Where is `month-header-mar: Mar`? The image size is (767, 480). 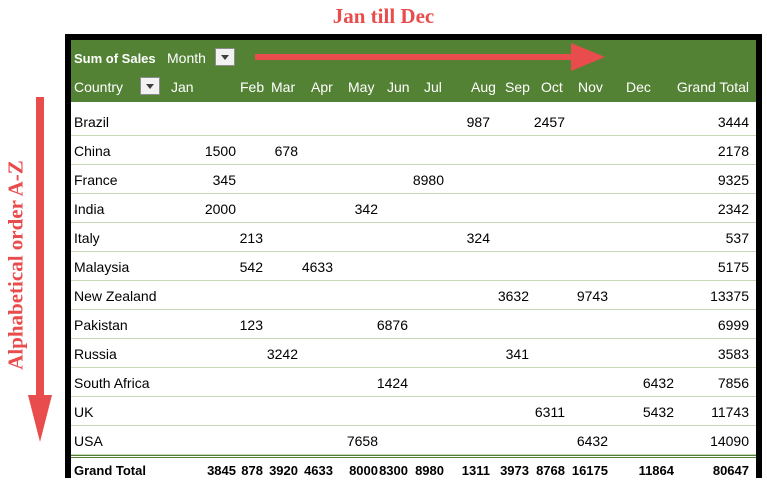
month-header-mar: Mar is located at coordinates (283, 87).